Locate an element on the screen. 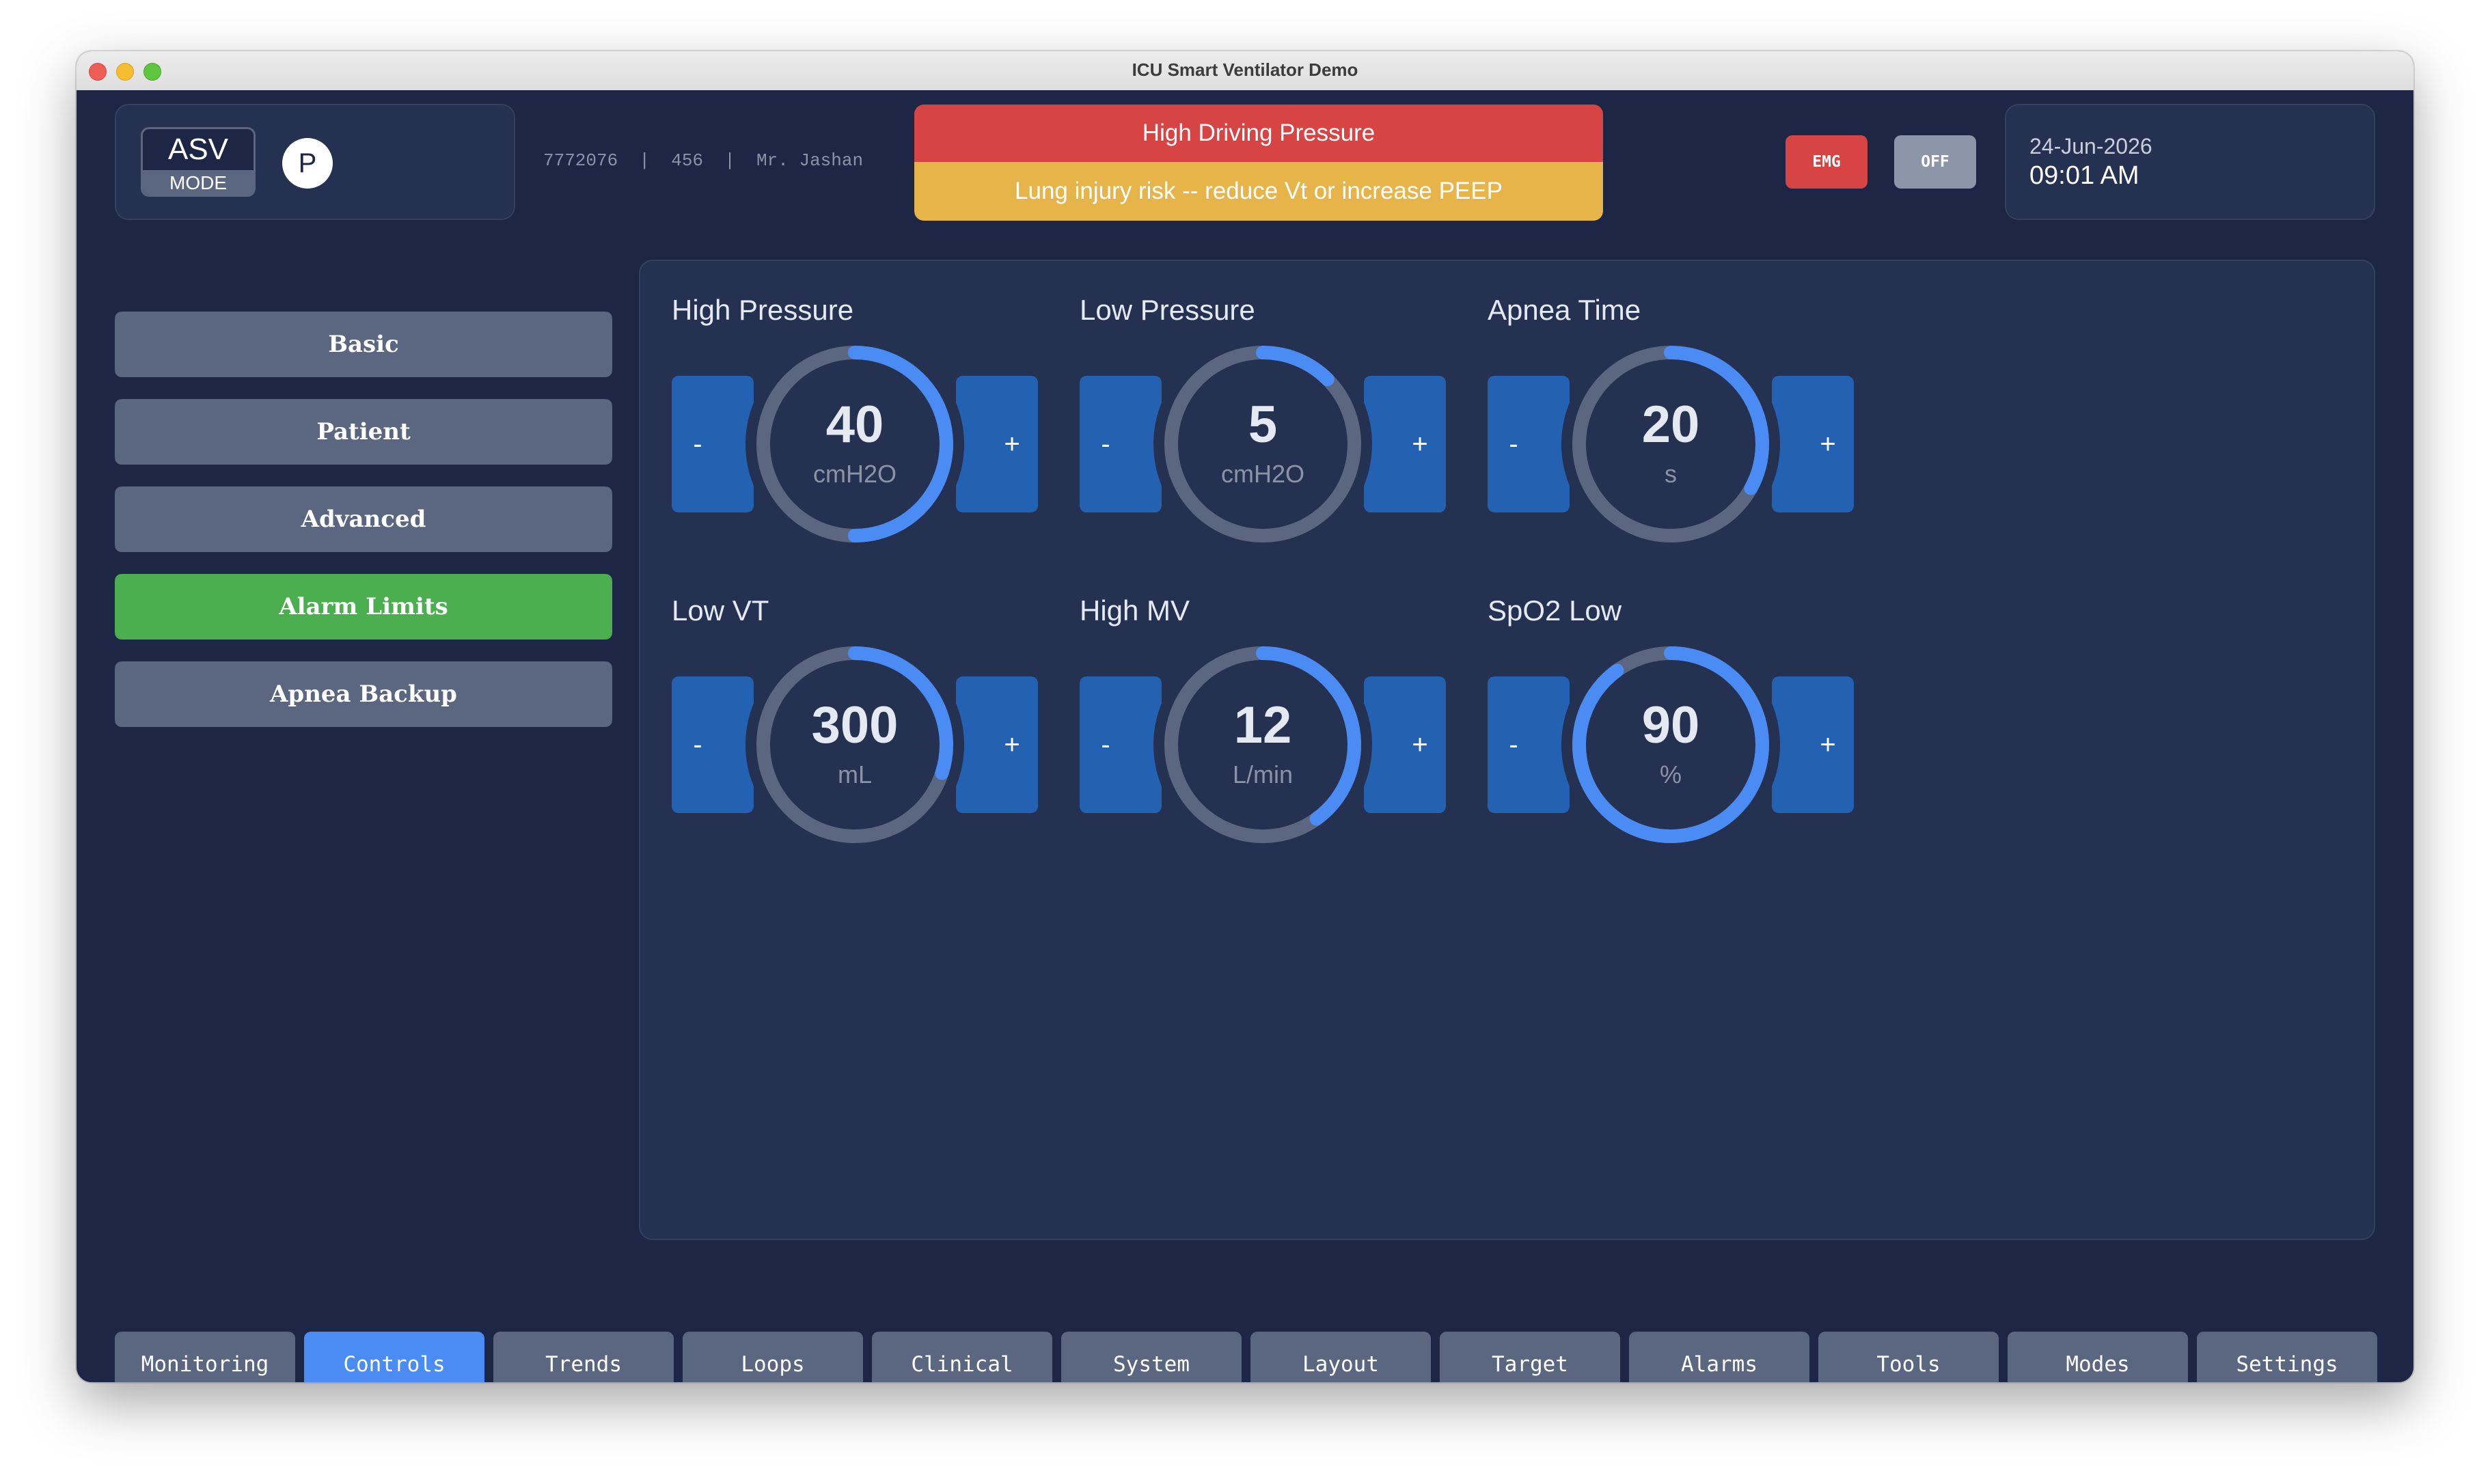  nav-tab-controls: Controls is located at coordinates (394, 1357).